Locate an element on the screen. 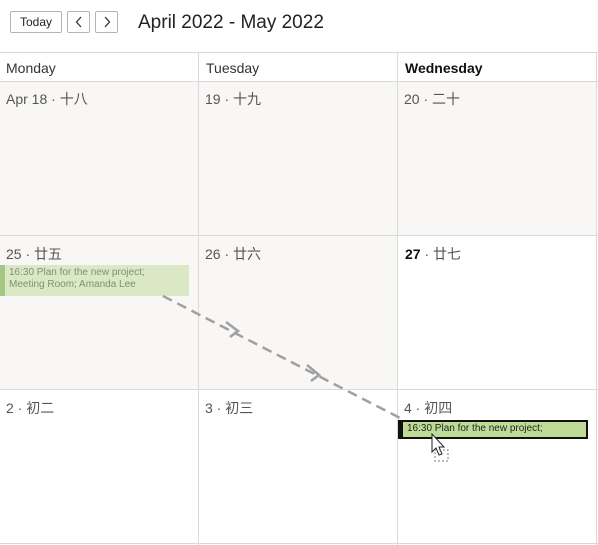  date-label: 25 · 廿五 is located at coordinates (34, 254).